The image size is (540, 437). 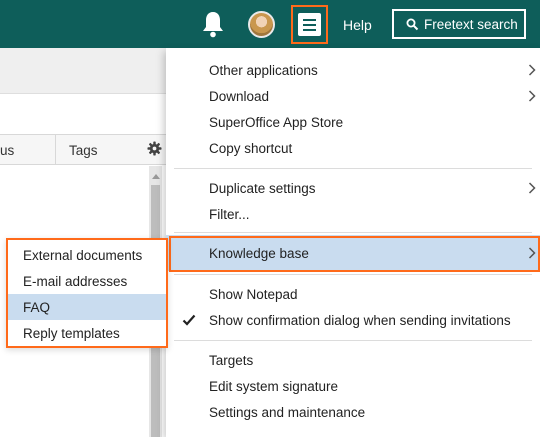 I want to click on menu-item-app-store: SuperOffice App Store, so click(x=353, y=122).